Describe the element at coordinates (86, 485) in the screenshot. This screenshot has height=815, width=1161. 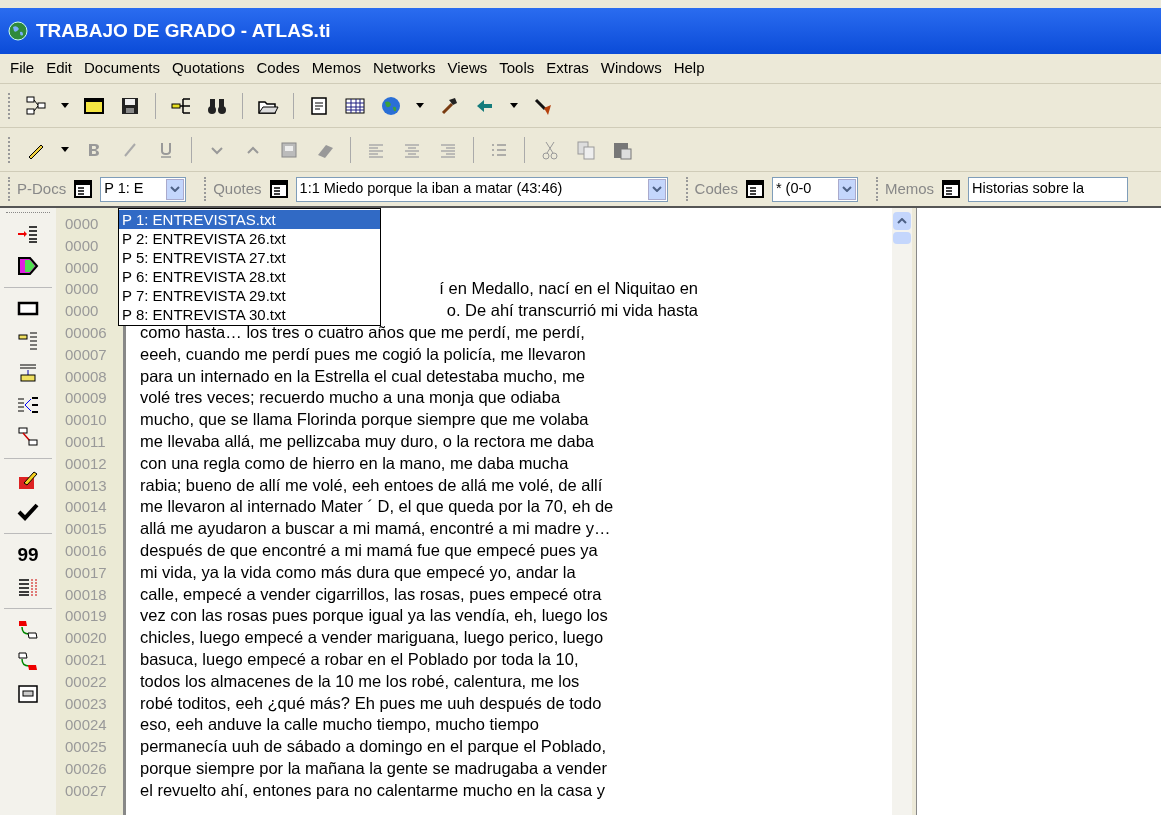
I see `line-number: 00013` at that location.